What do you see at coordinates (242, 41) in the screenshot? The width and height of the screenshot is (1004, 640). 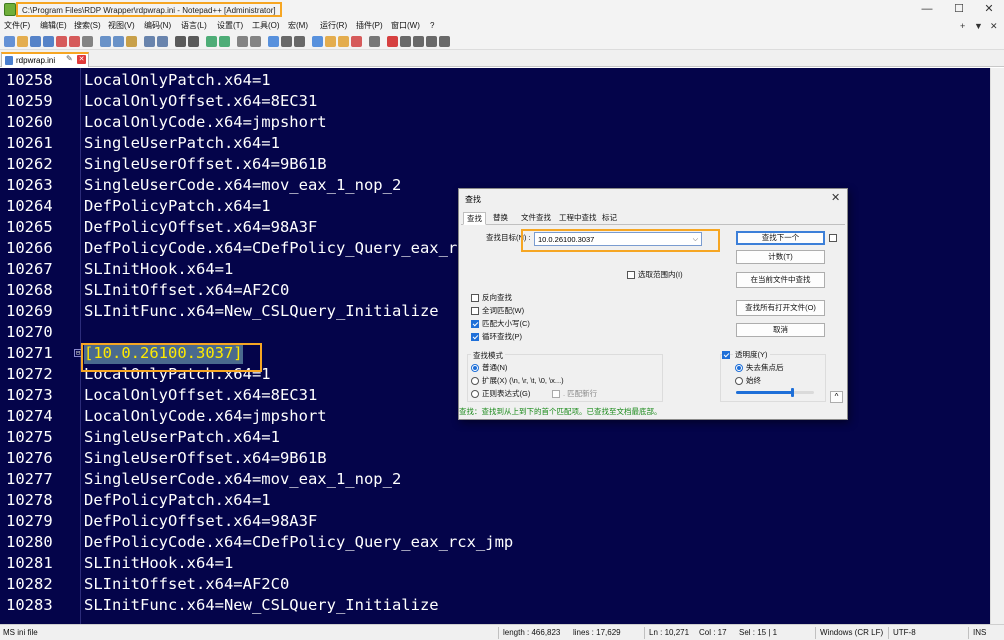 I see `sync-v-icon` at bounding box center [242, 41].